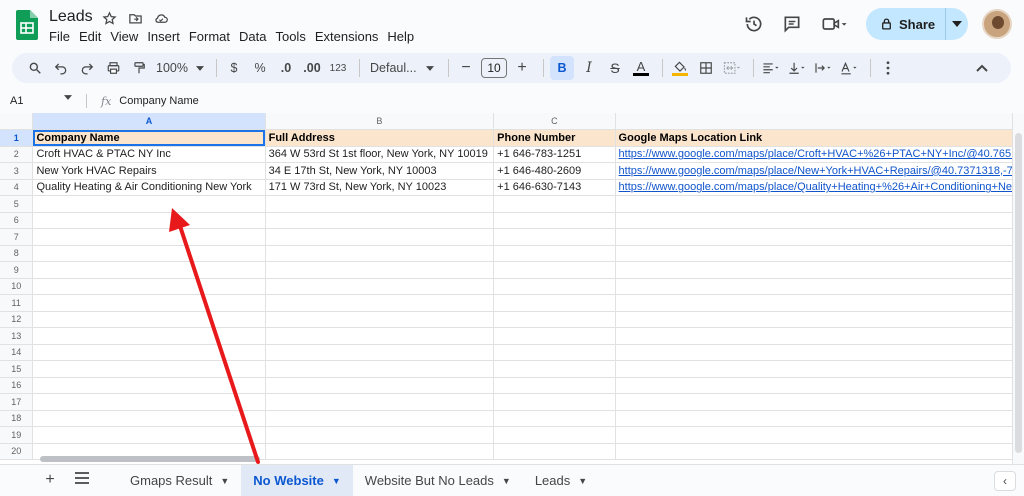 This screenshot has height=496, width=1024. Describe the element at coordinates (17, 138) in the screenshot. I see `row-header: 1` at that location.